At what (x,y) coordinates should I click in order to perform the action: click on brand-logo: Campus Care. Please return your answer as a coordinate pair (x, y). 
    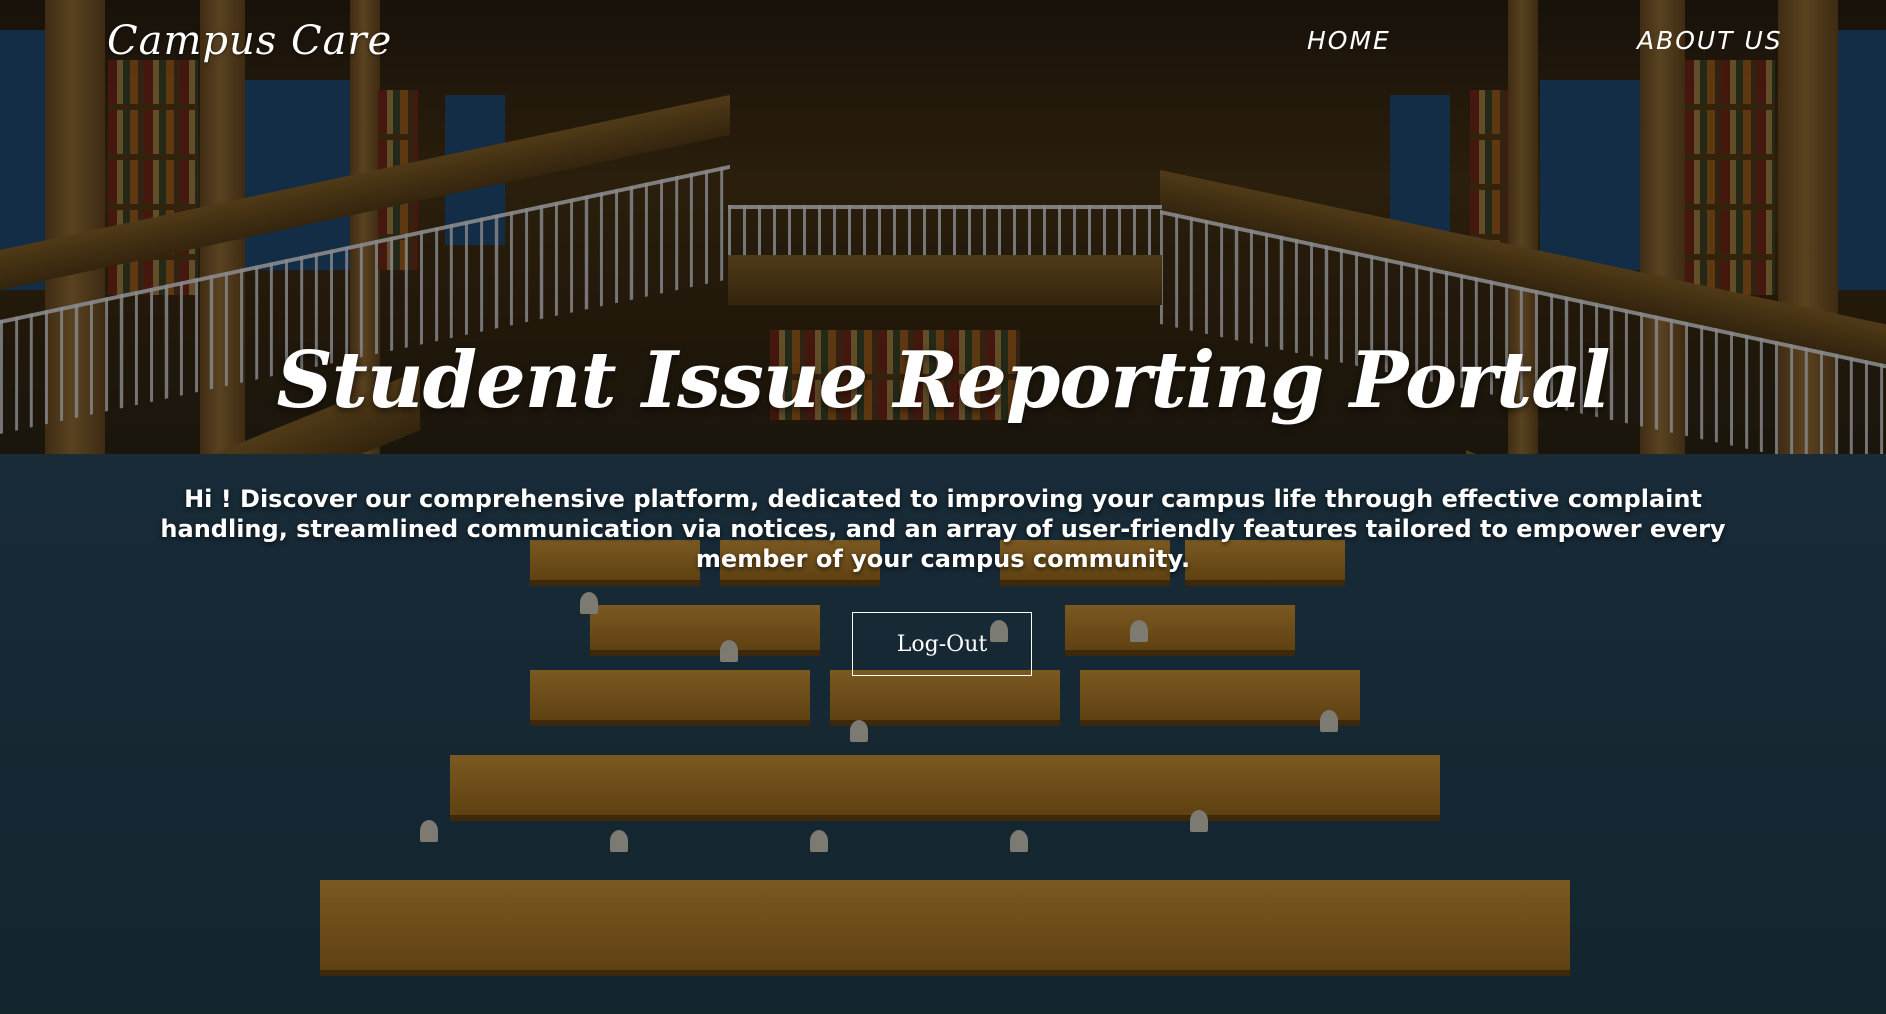
    Looking at the image, I should click on (249, 41).